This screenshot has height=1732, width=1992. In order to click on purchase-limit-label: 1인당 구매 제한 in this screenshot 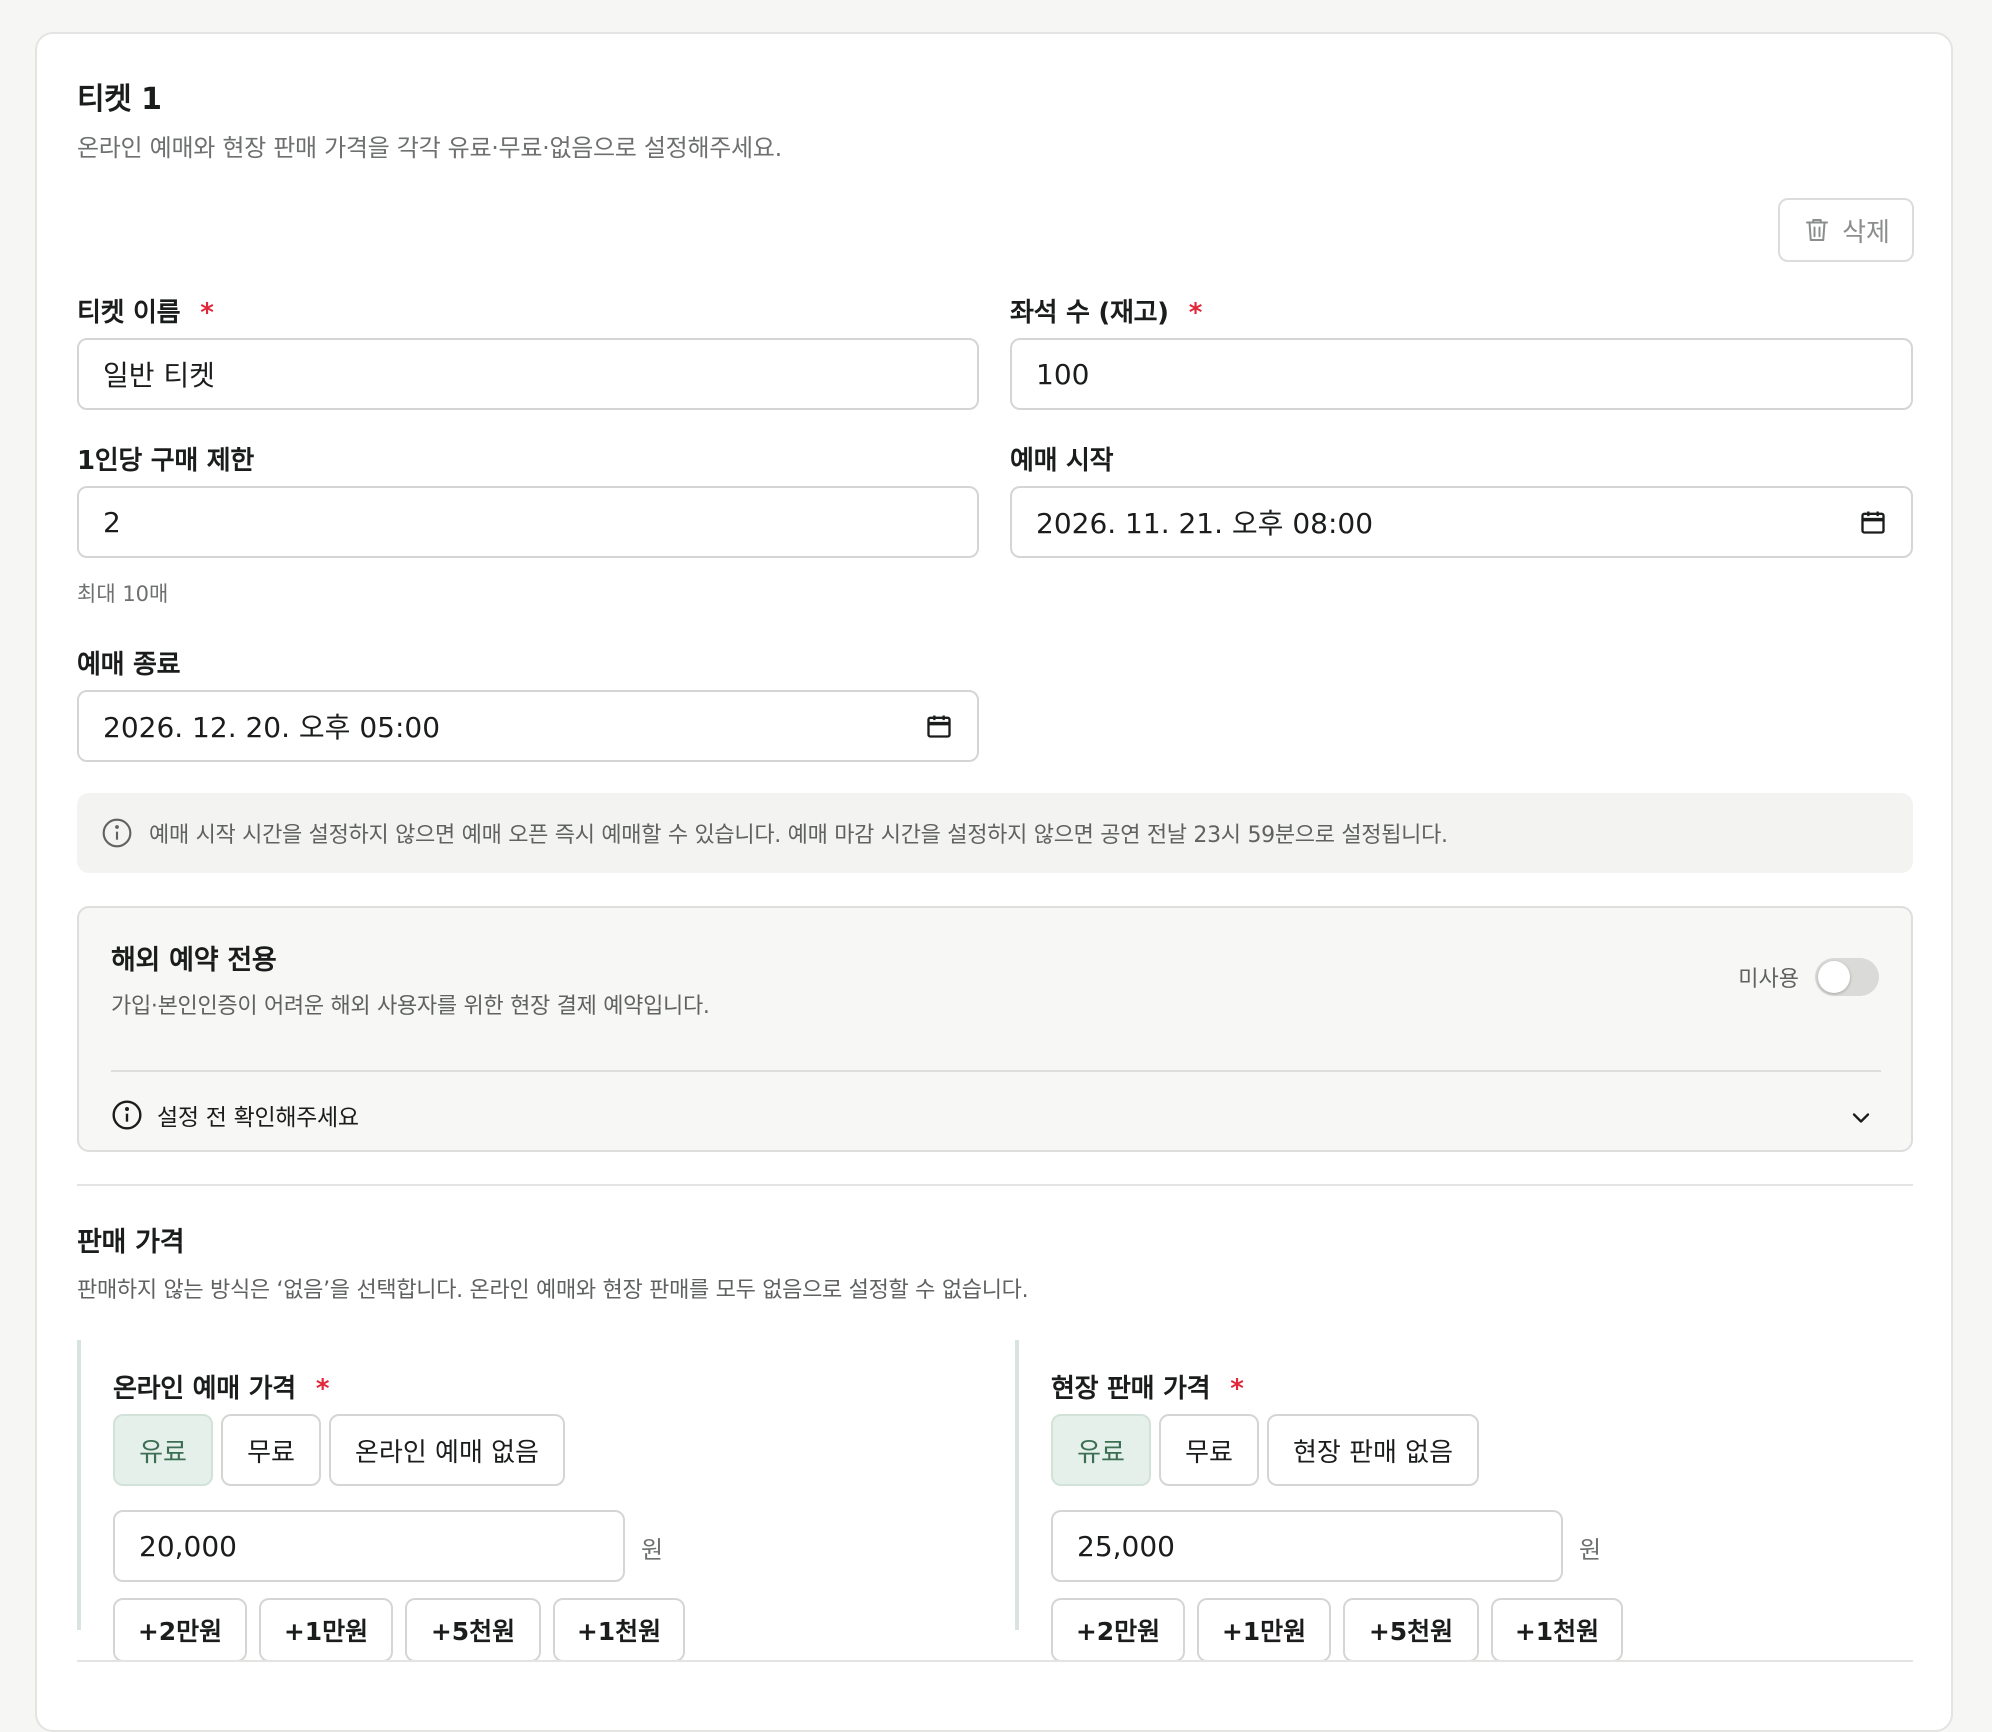, I will do `click(166, 461)`.